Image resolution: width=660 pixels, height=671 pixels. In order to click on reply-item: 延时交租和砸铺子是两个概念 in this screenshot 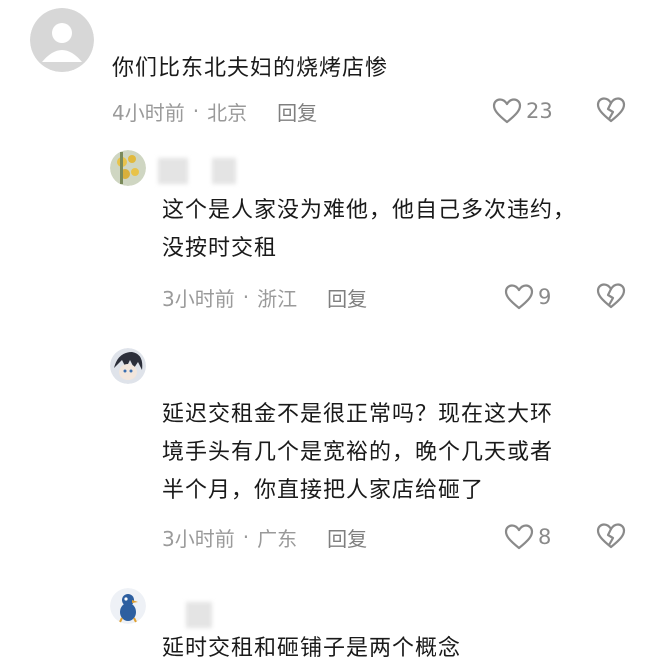, I will do `click(330, 624)`.